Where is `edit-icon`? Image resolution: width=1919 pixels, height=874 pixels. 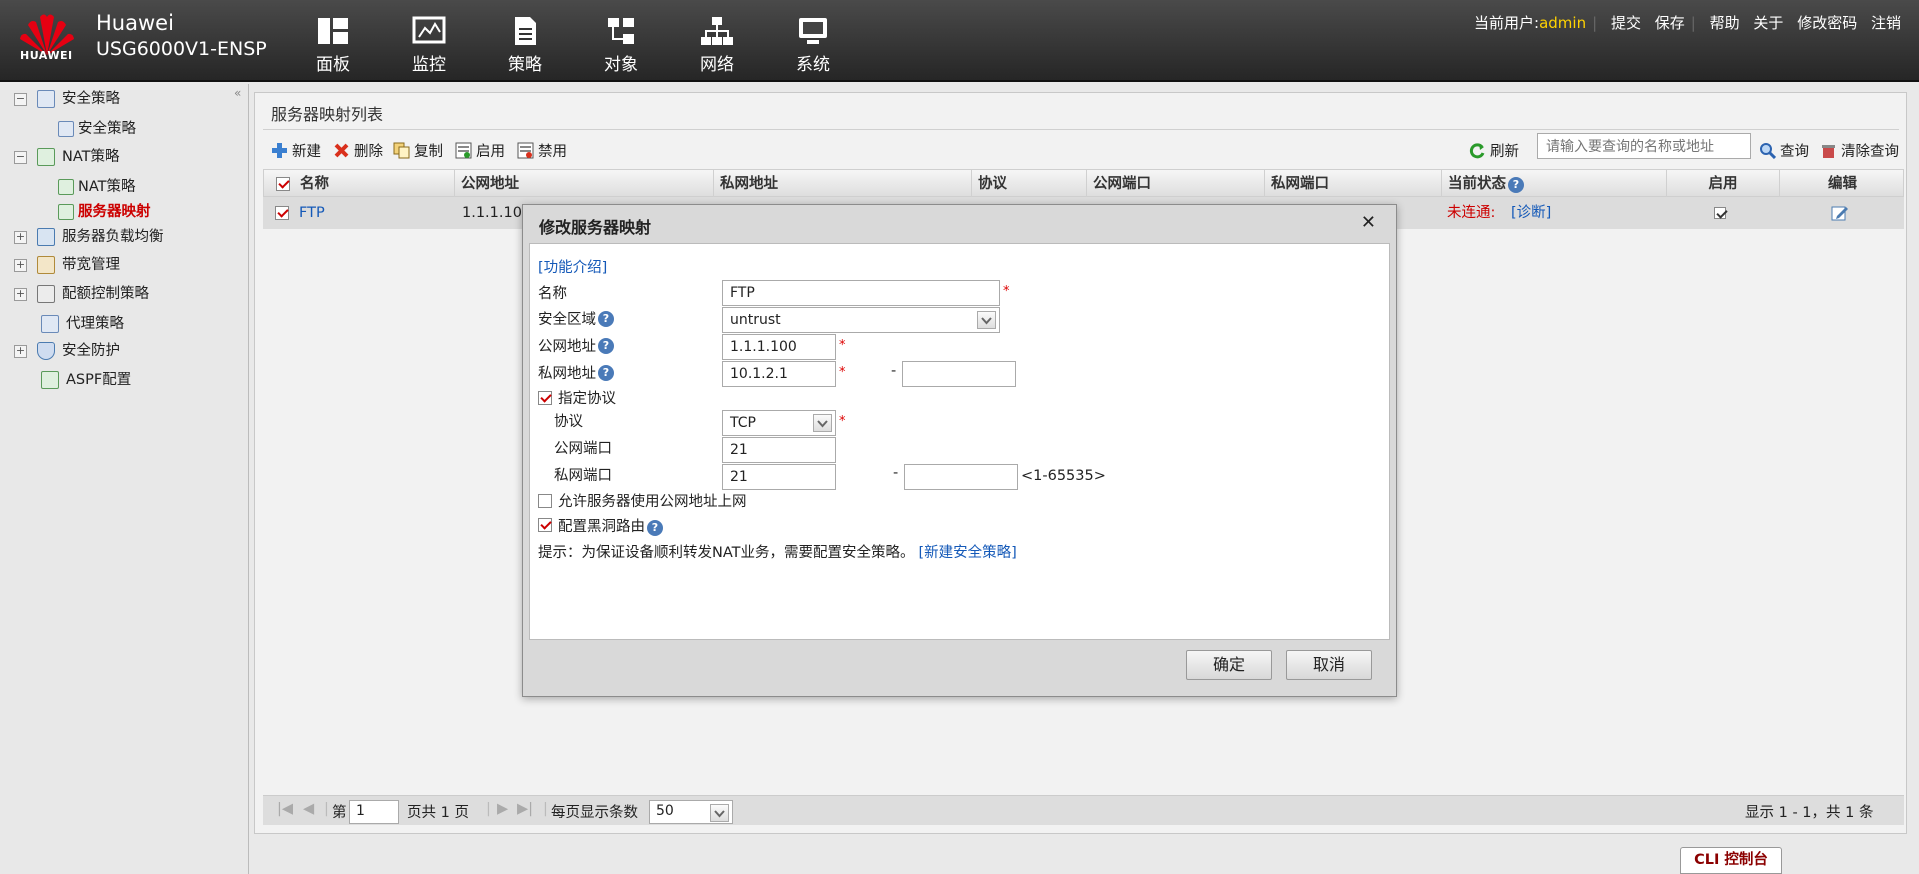
edit-icon is located at coordinates (1840, 213).